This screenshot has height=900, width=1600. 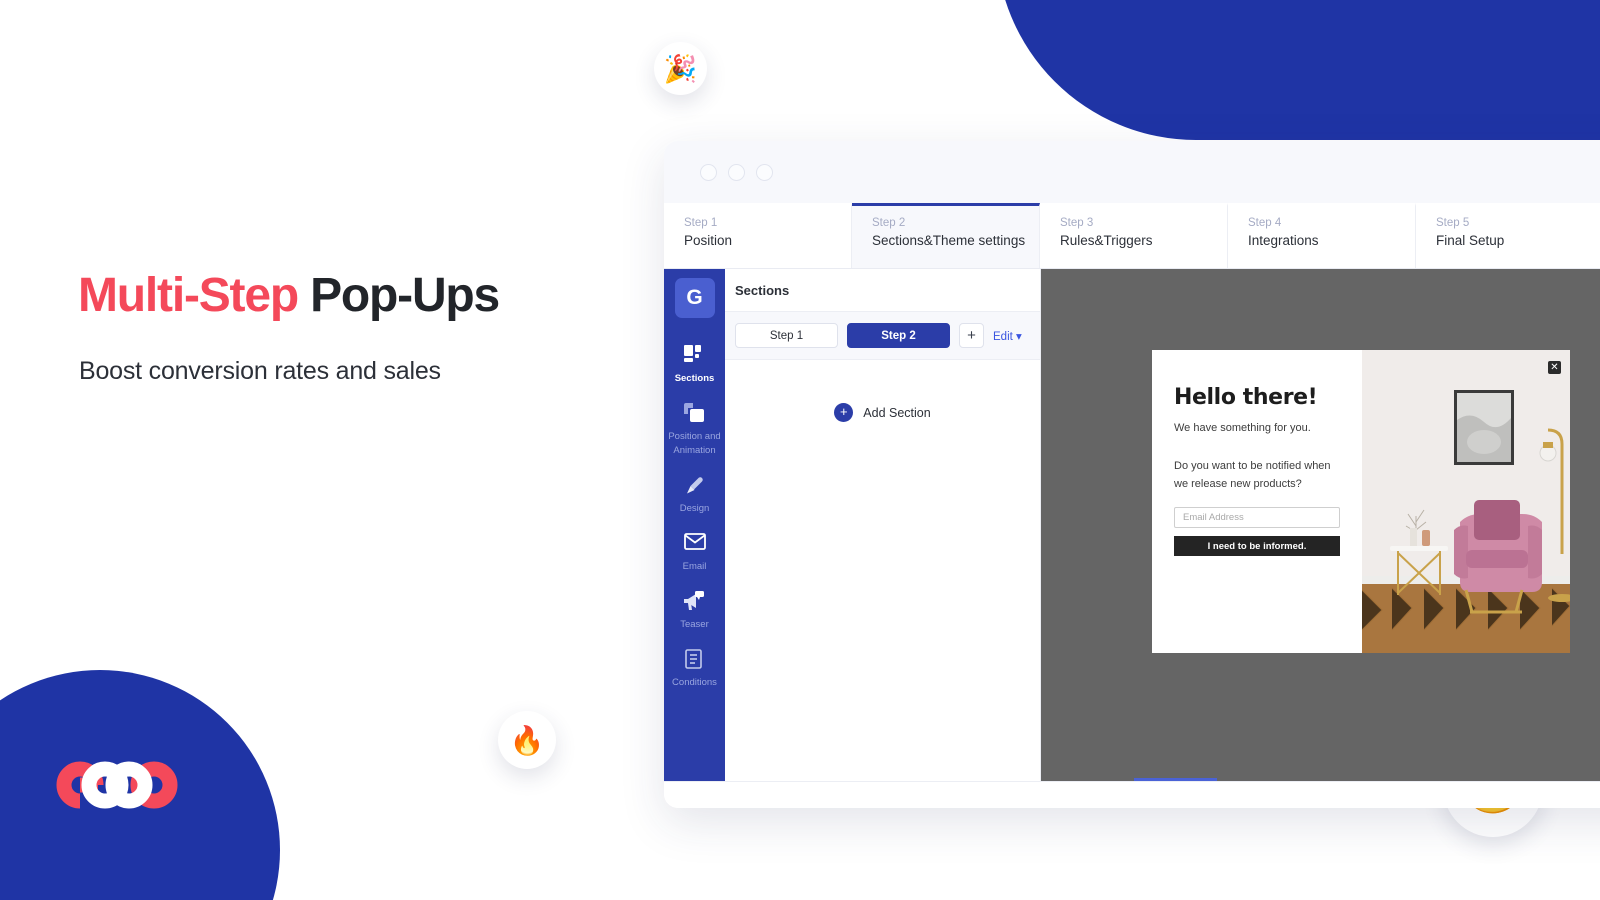 What do you see at coordinates (949, 240) in the screenshot?
I see `step-label: Sections&Theme settings` at bounding box center [949, 240].